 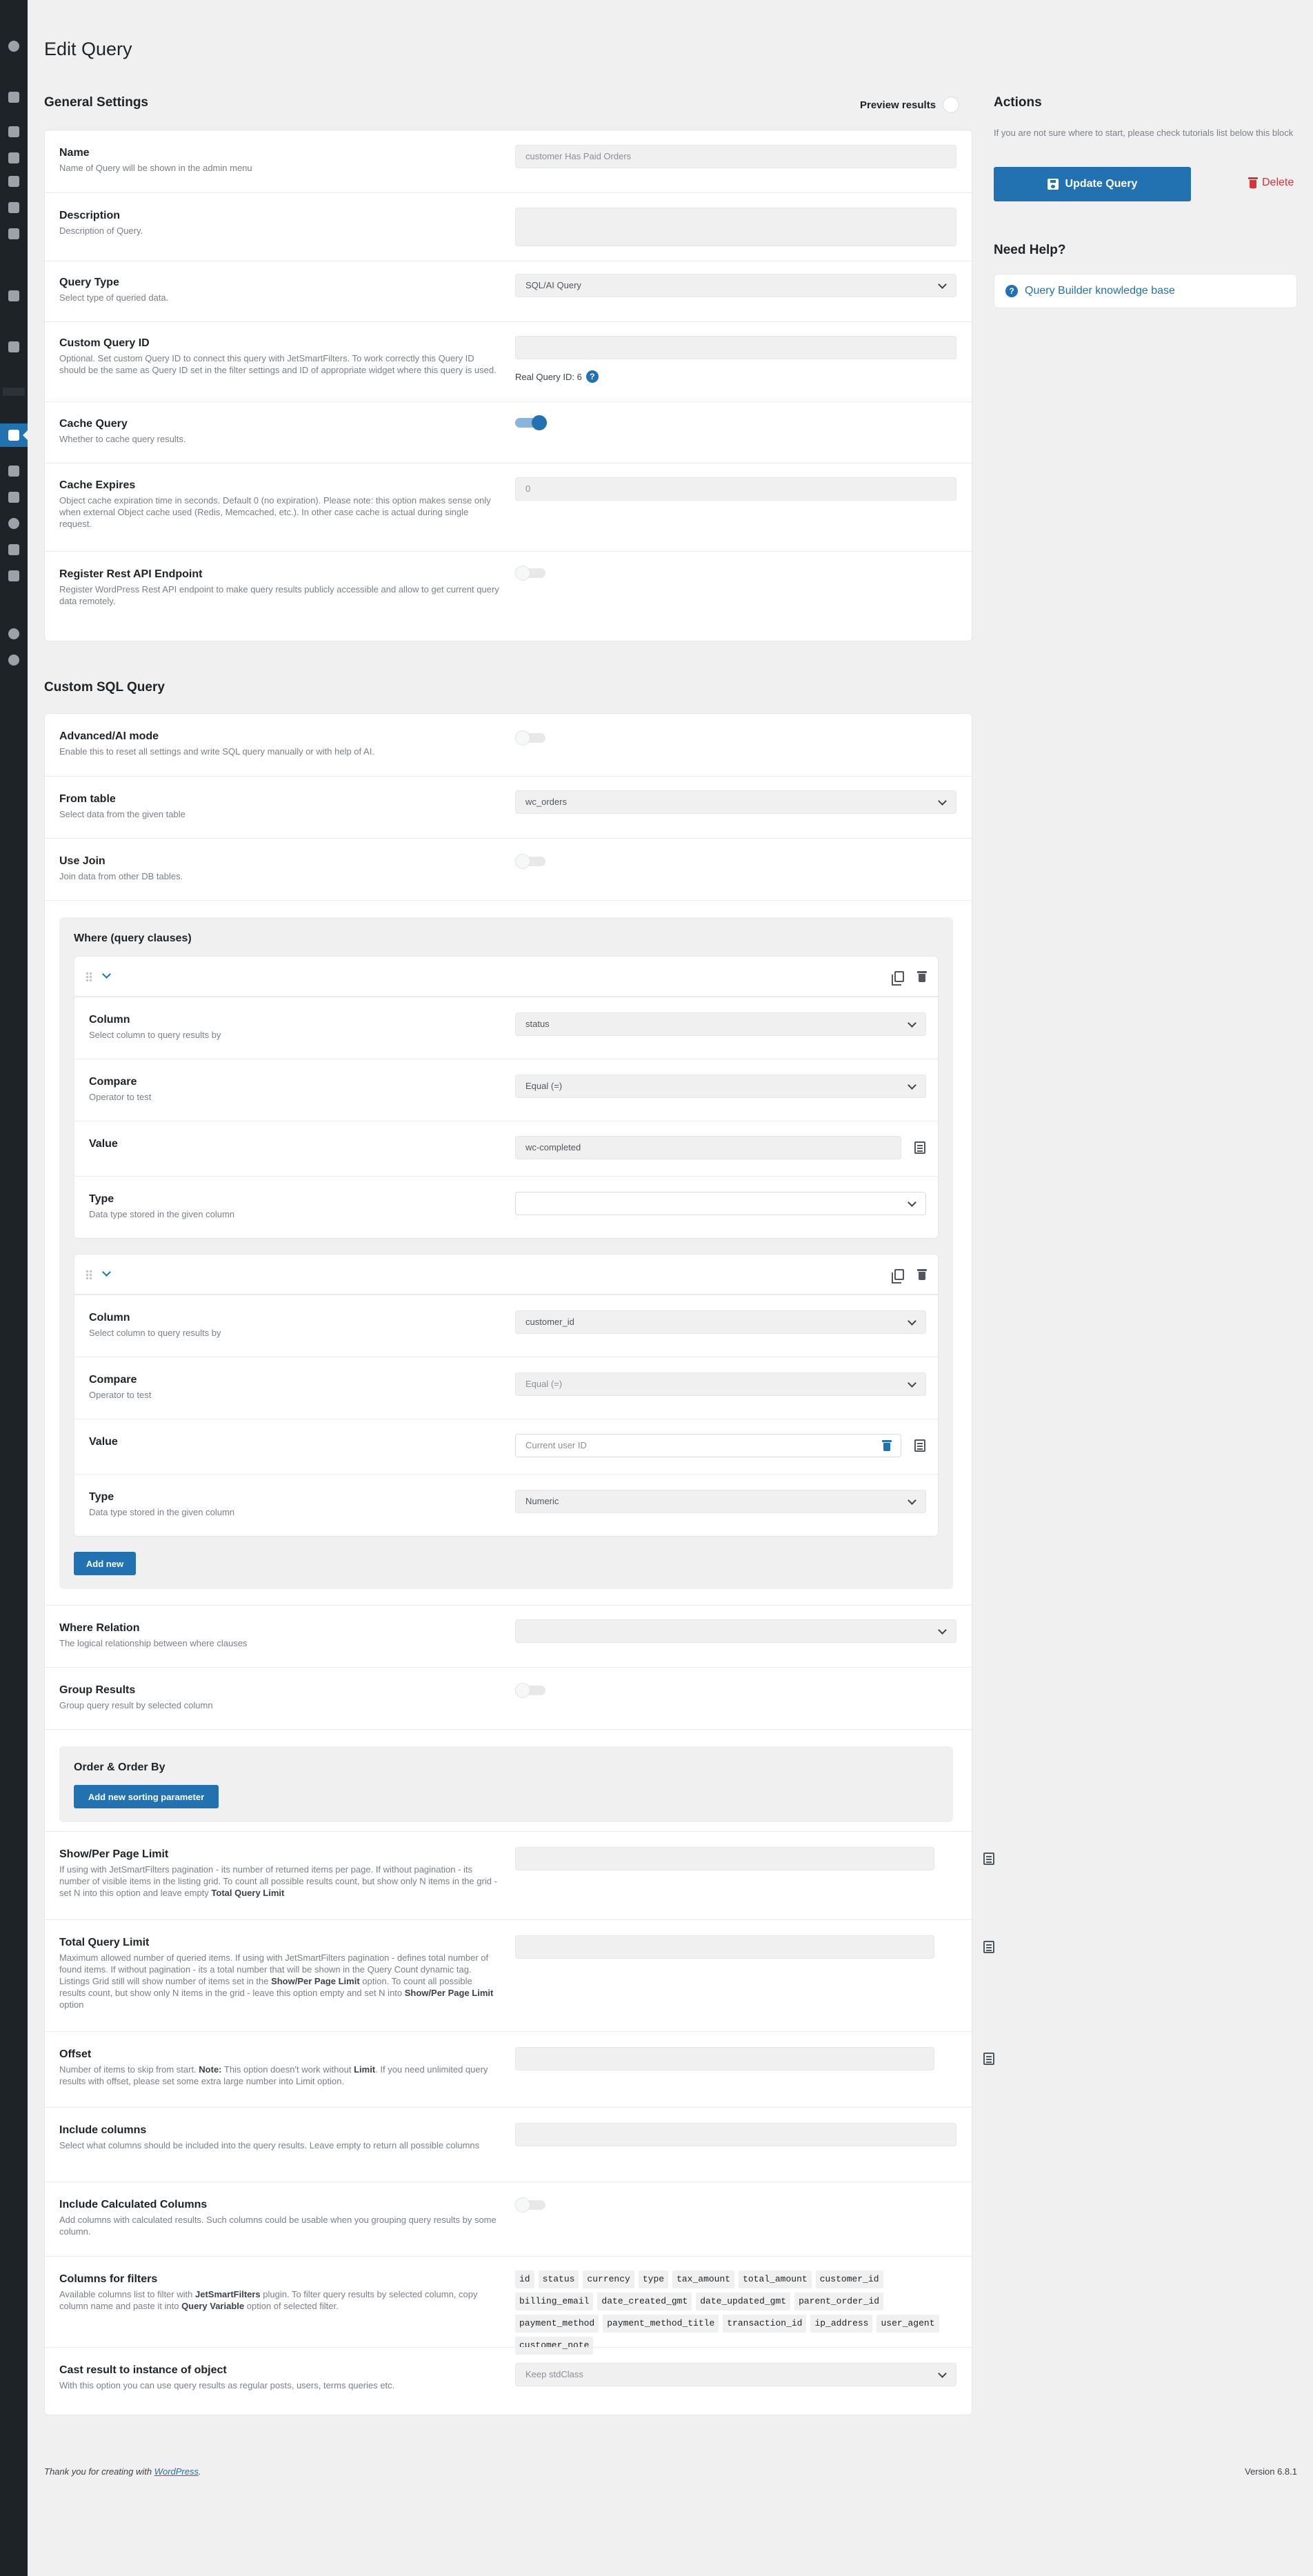 What do you see at coordinates (14, 131) in the screenshot?
I see `posts-icon` at bounding box center [14, 131].